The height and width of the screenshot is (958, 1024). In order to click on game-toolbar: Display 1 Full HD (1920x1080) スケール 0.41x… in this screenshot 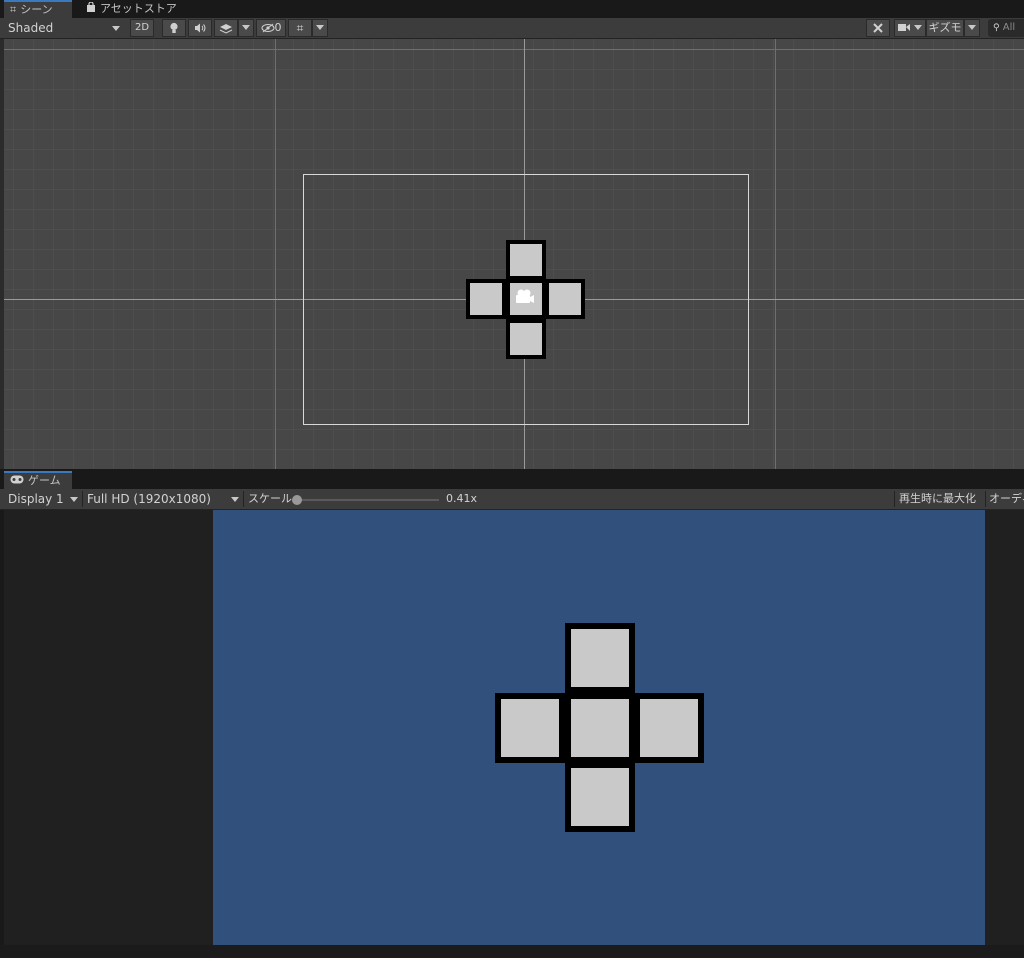, I will do `click(512, 499)`.